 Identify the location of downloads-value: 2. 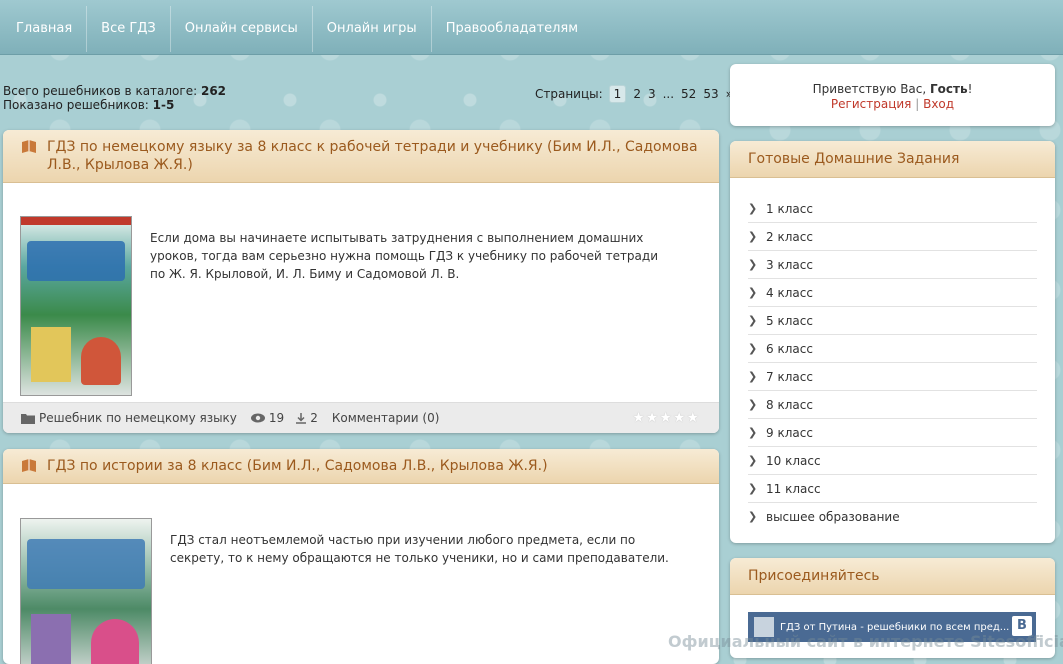
(314, 418).